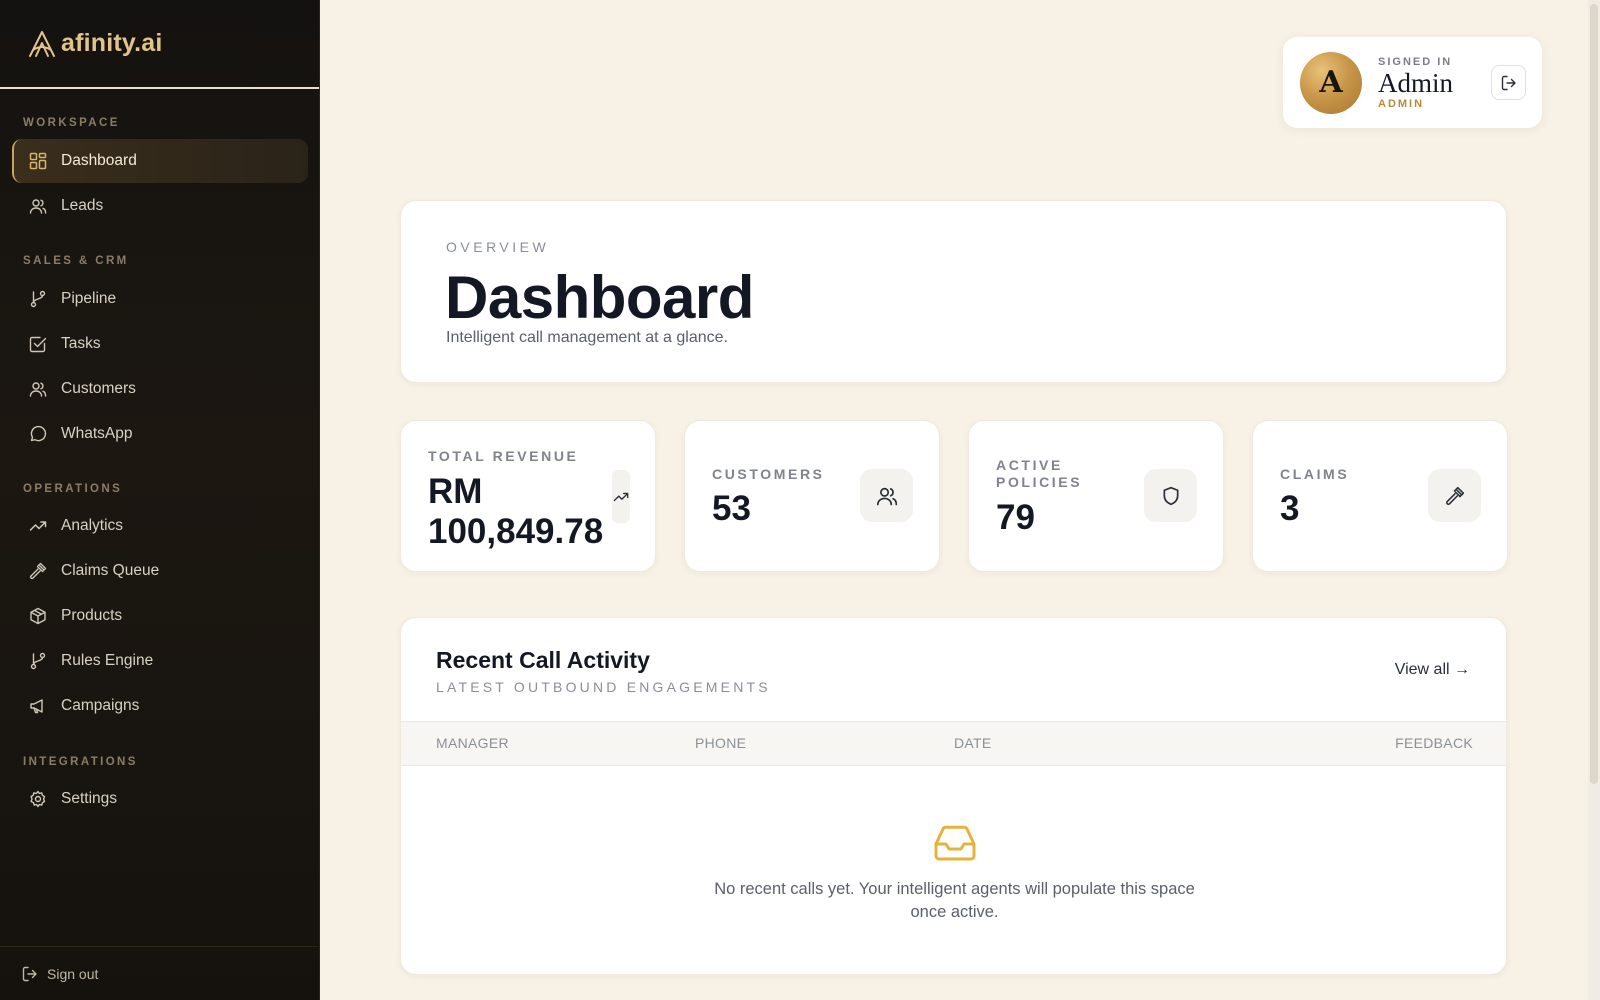 The width and height of the screenshot is (1600, 1000). I want to click on stat-value: 53, so click(731, 508).